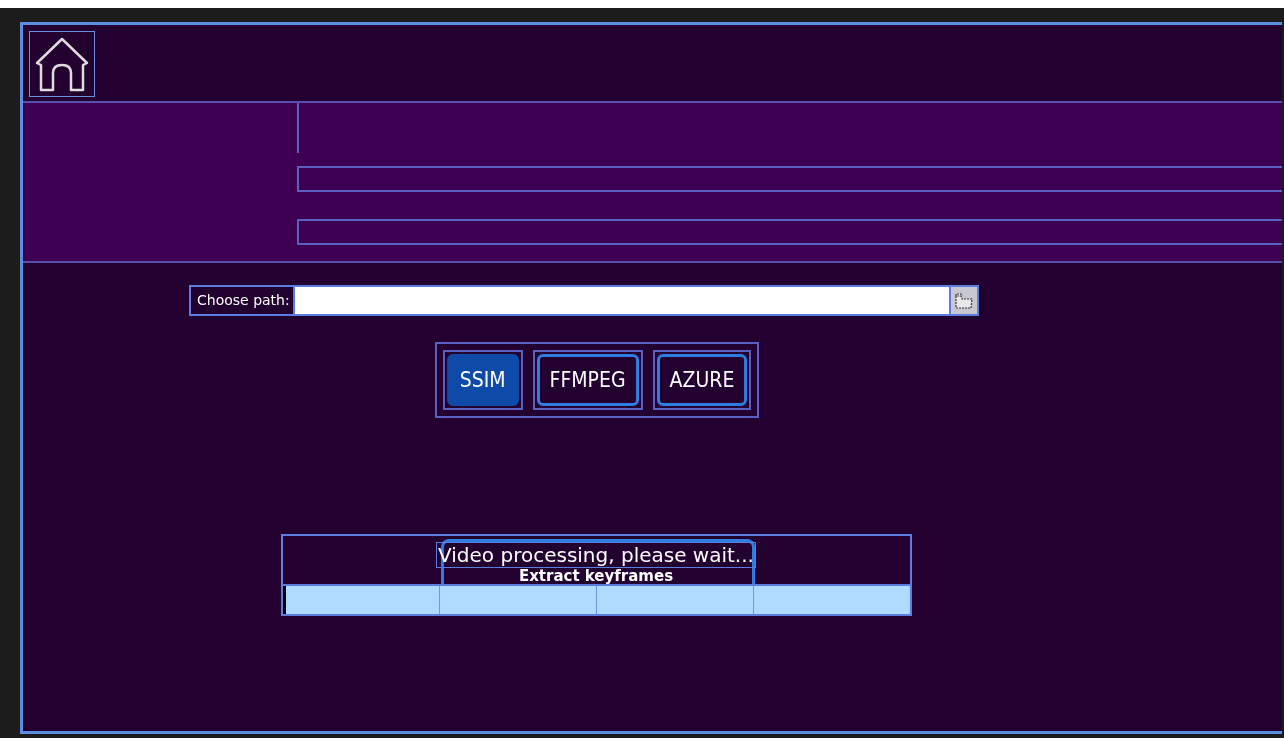  I want to click on mode-button: SSIM, so click(482, 380).